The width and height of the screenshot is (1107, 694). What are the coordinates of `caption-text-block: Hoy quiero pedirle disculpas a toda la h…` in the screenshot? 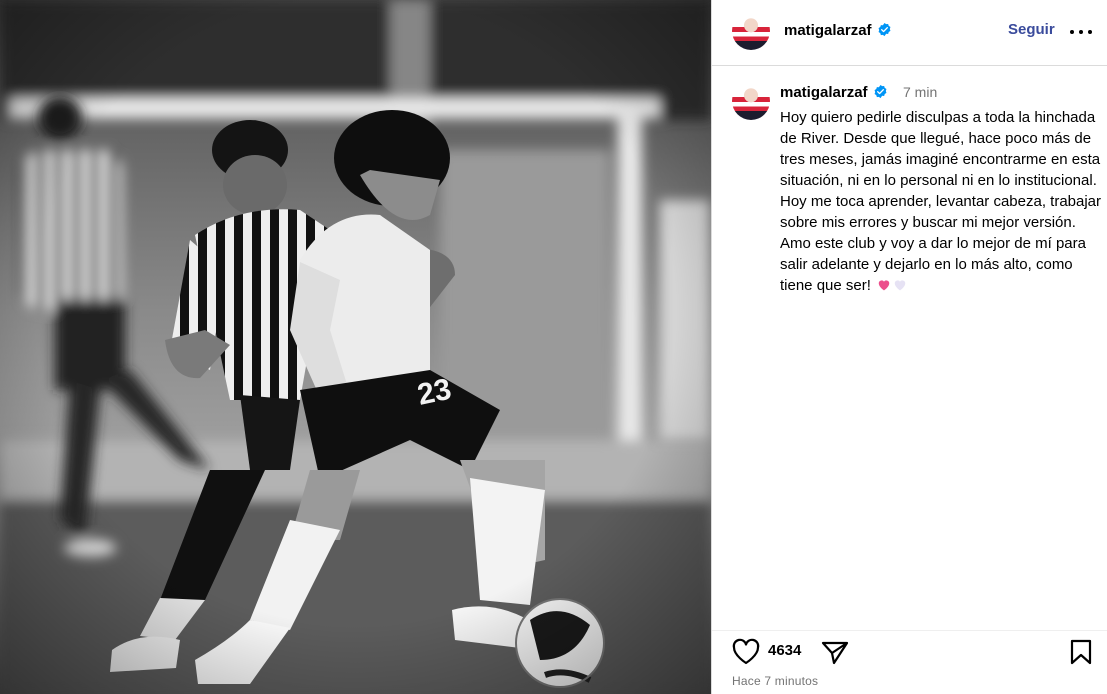 It's located at (941, 201).